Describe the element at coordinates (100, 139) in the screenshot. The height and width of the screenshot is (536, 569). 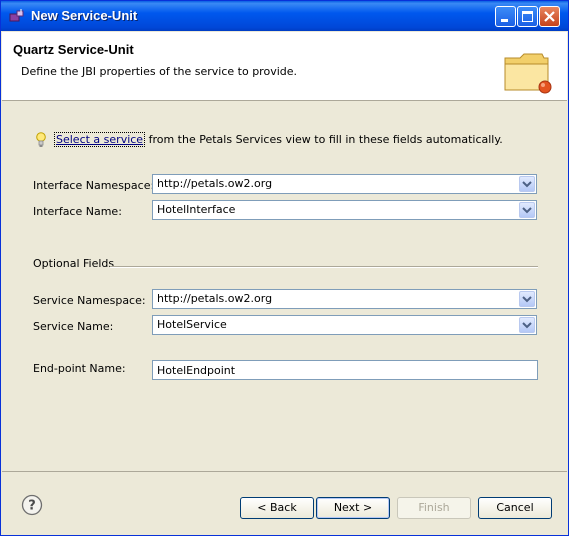
I see `select-service-link: Select a service` at that location.